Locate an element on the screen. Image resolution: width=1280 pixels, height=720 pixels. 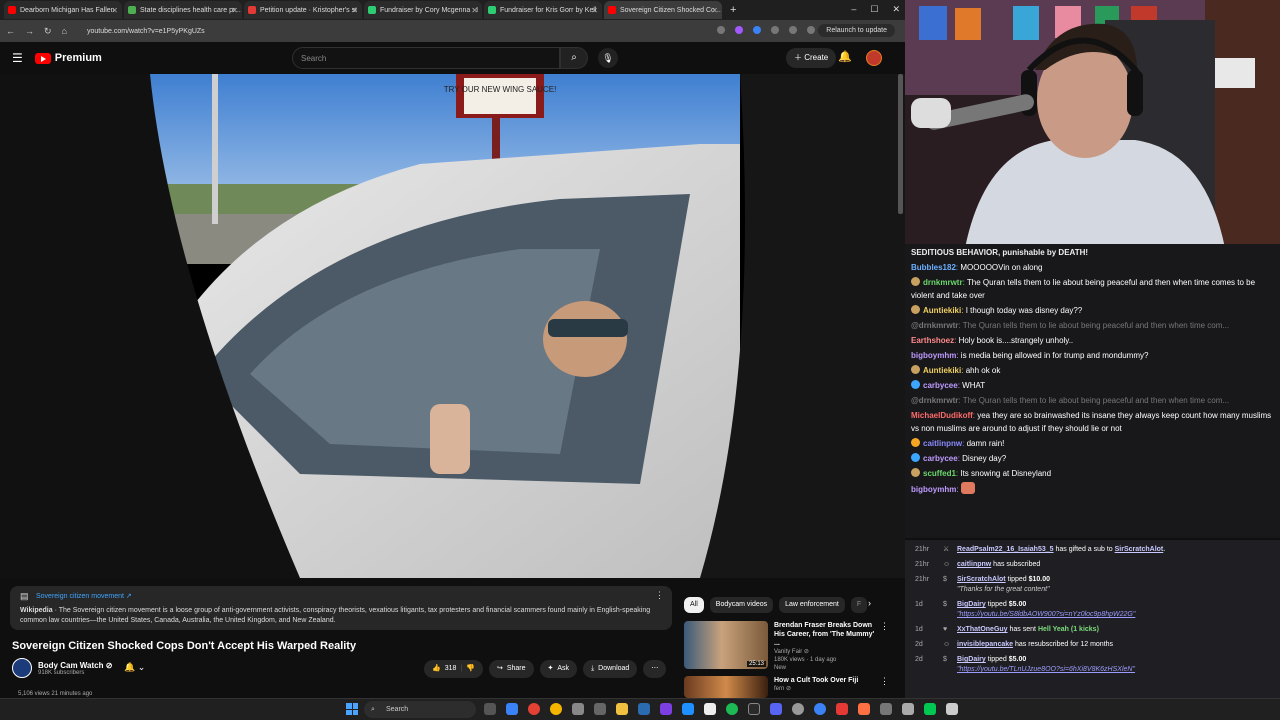
more-actions-button: ⋯ is located at coordinates (655, 669).